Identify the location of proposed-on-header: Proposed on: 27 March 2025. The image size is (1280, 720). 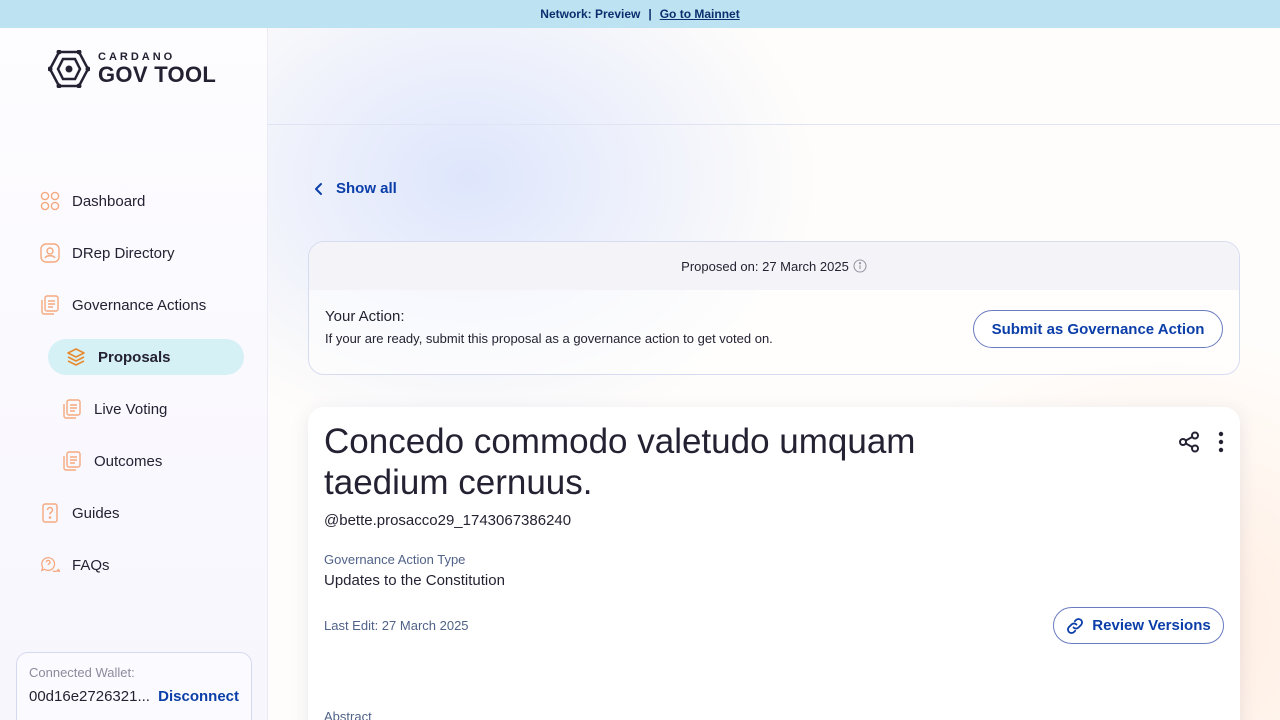
(774, 266).